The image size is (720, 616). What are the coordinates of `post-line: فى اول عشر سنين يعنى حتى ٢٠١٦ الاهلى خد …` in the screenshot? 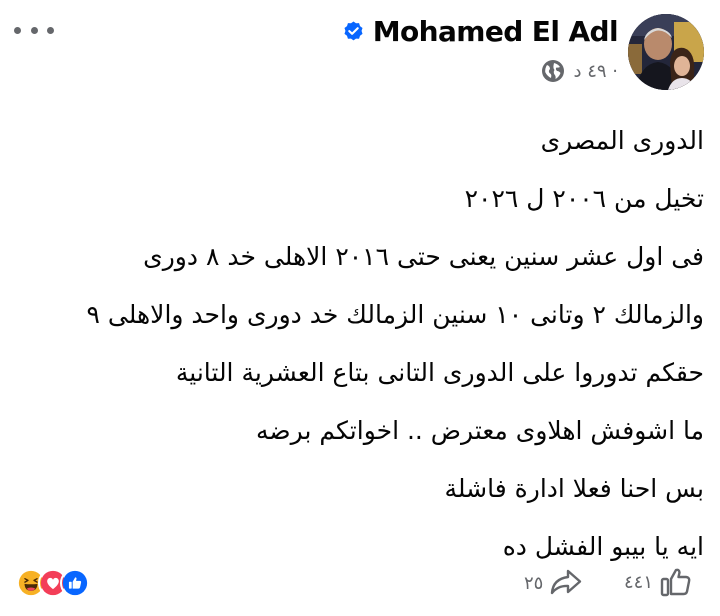 It's located at (423, 256).